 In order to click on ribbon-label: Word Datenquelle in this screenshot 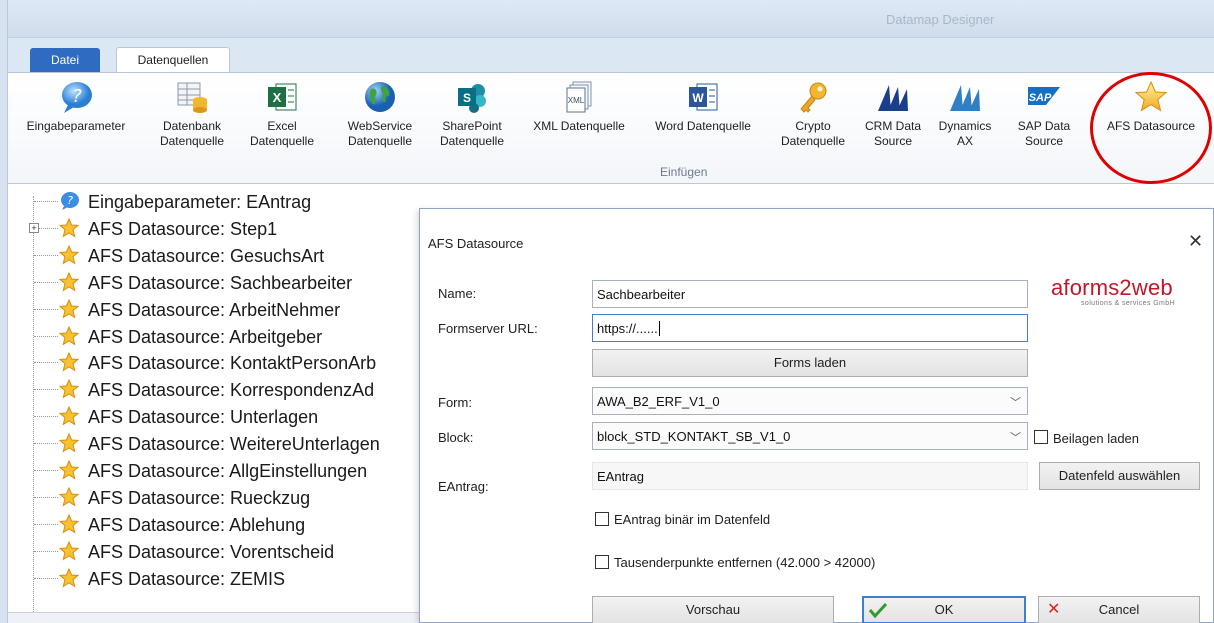, I will do `click(703, 126)`.